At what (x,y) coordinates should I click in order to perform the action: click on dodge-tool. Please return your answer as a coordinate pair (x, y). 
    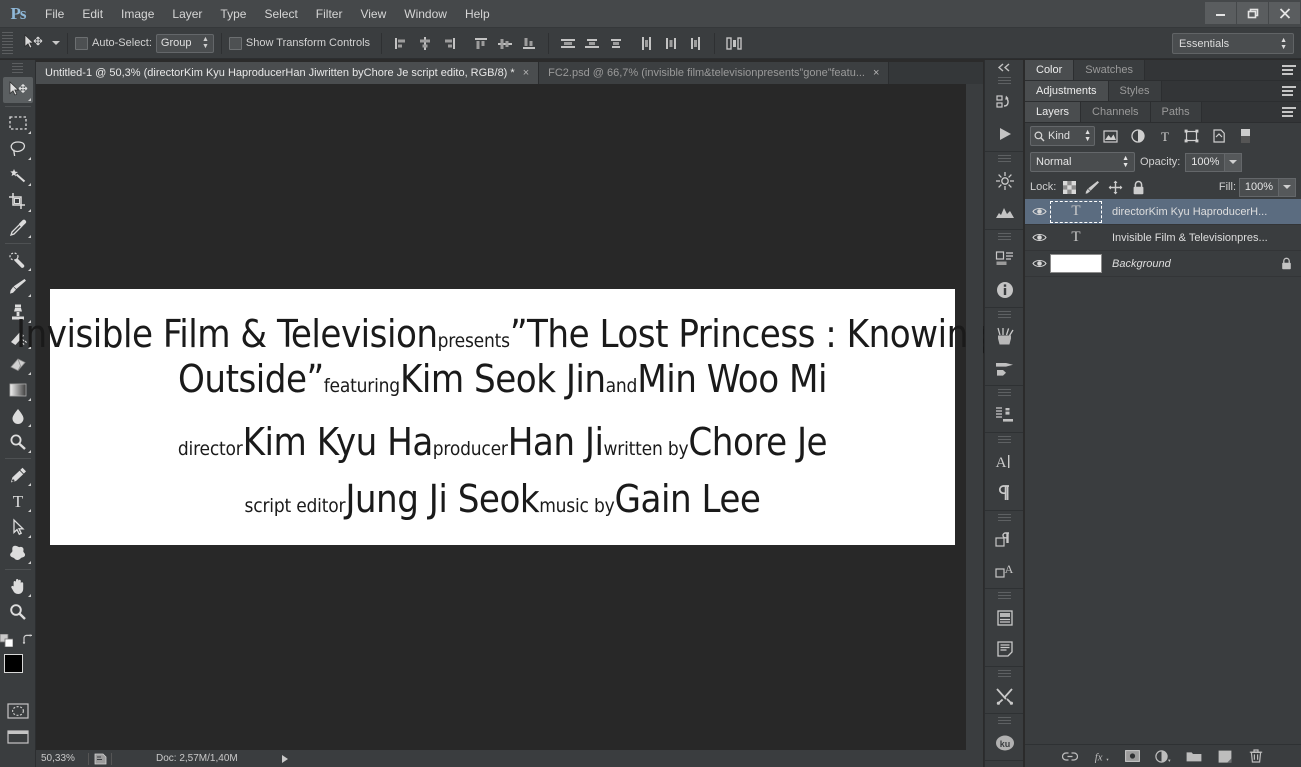
    Looking at the image, I should click on (18, 442).